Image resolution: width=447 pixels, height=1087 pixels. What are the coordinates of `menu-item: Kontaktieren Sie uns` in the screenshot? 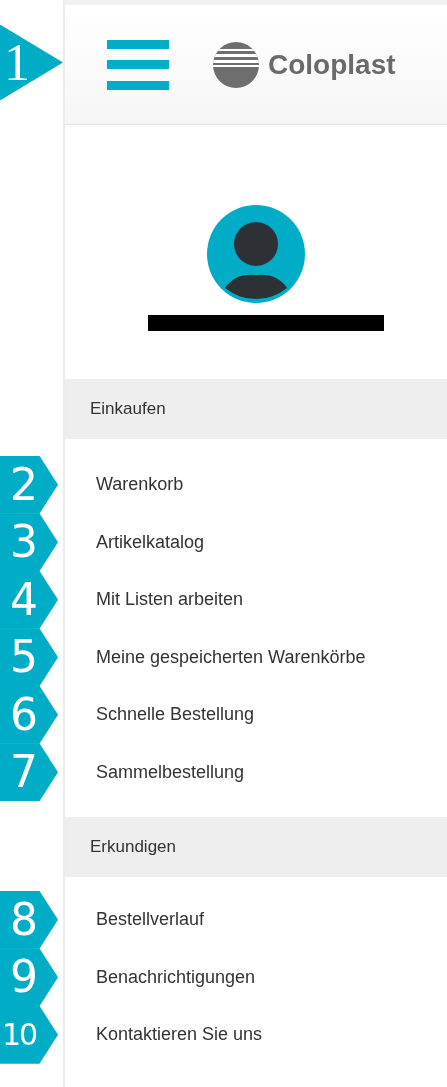 It's located at (179, 1035).